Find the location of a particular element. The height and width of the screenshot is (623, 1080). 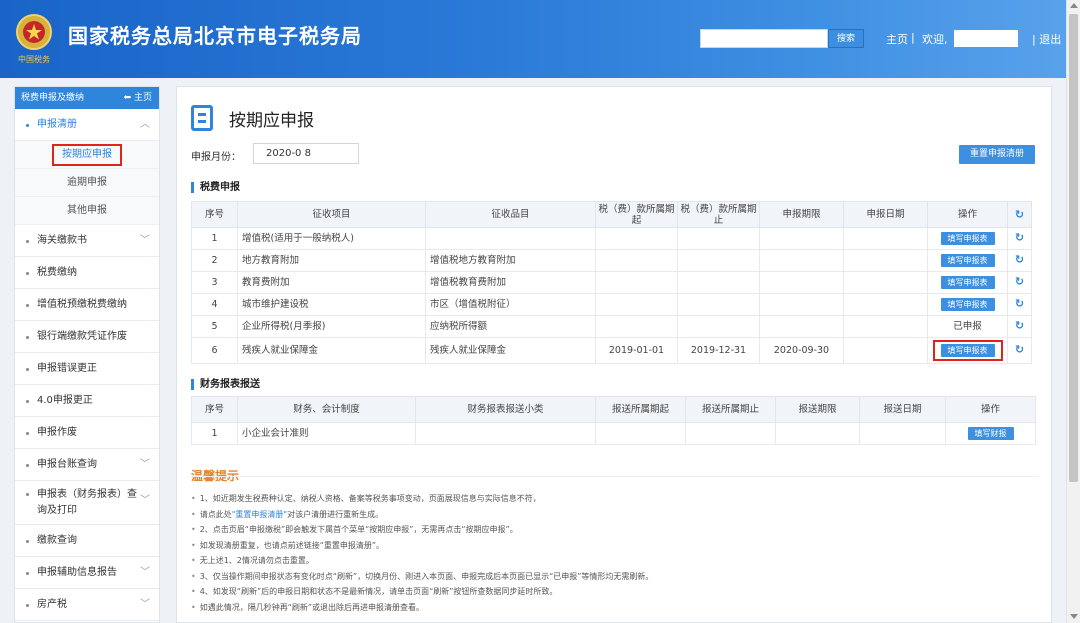

sidebar-home-link: ⬅ 主页 is located at coordinates (138, 98).